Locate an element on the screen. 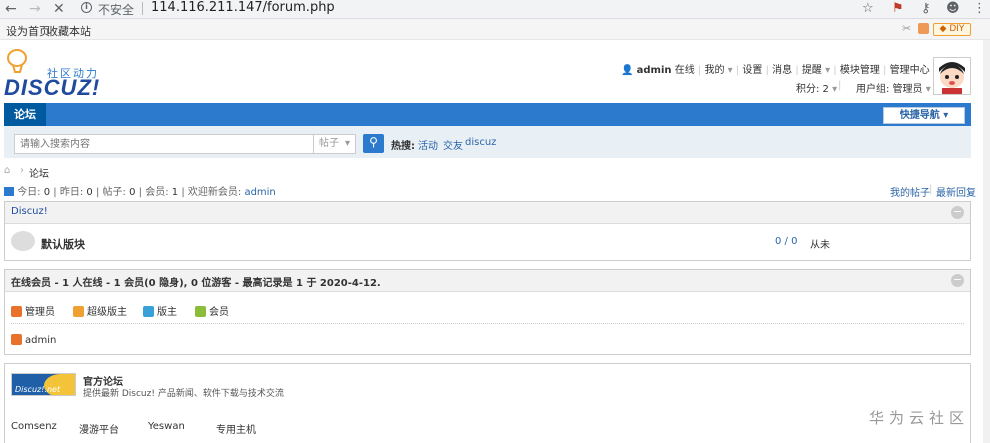 This screenshot has height=443, width=990. settings-link: 设置 is located at coordinates (752, 70).